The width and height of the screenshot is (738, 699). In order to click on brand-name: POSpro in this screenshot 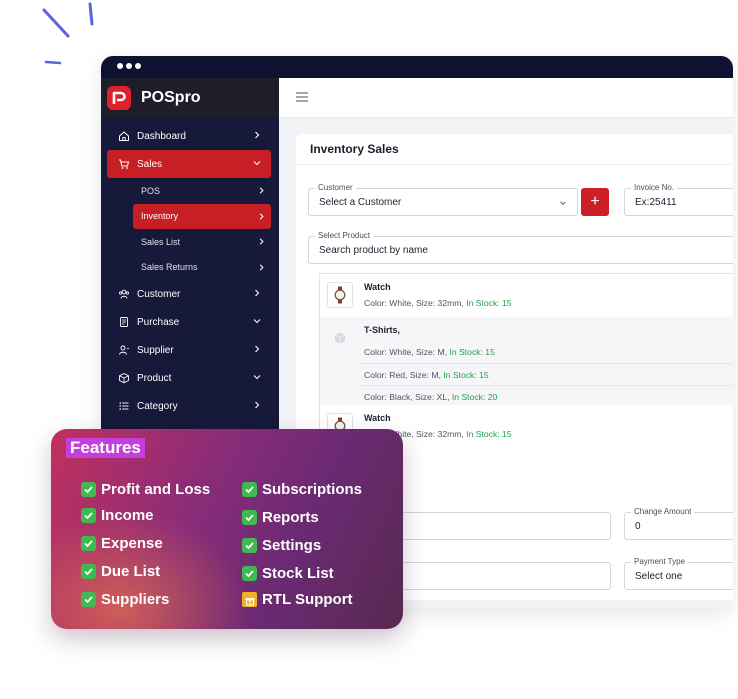, I will do `click(171, 97)`.